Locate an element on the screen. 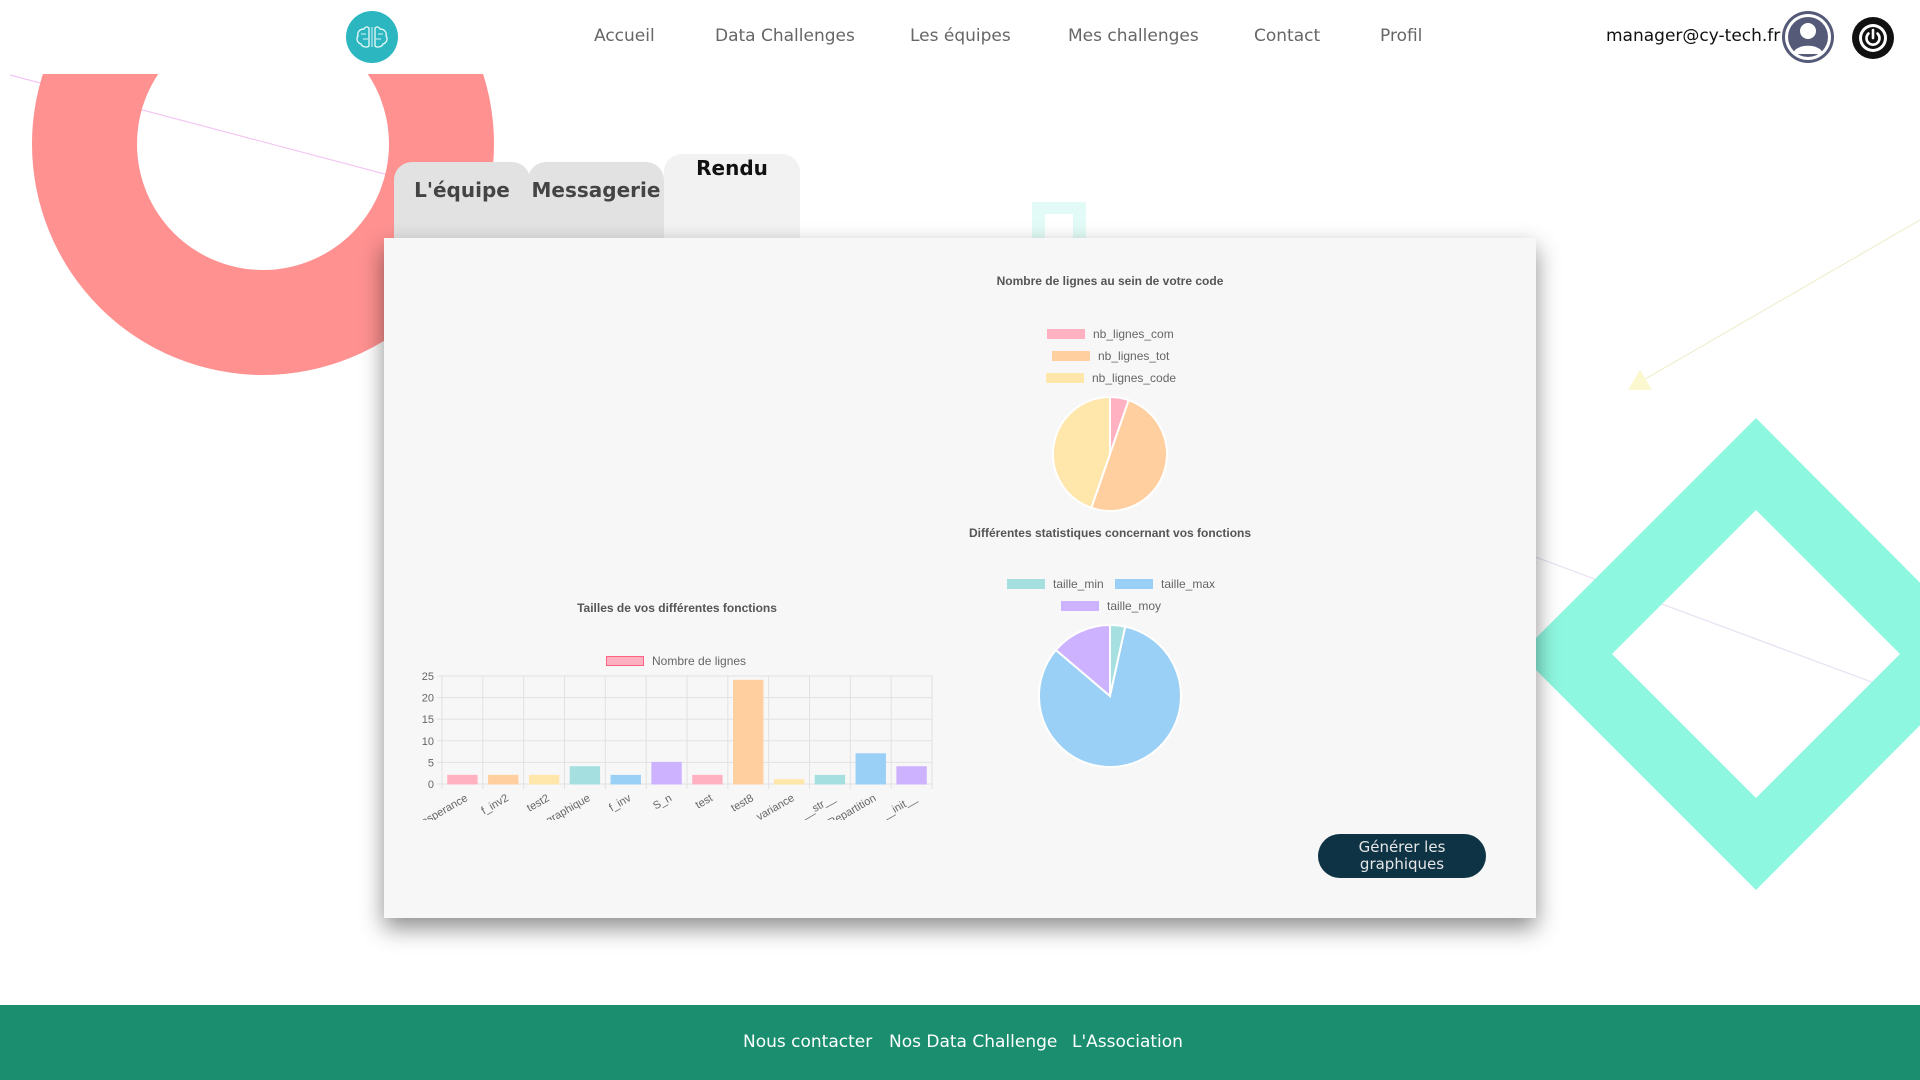 The width and height of the screenshot is (1920, 1080). bar-str is located at coordinates (830, 779).